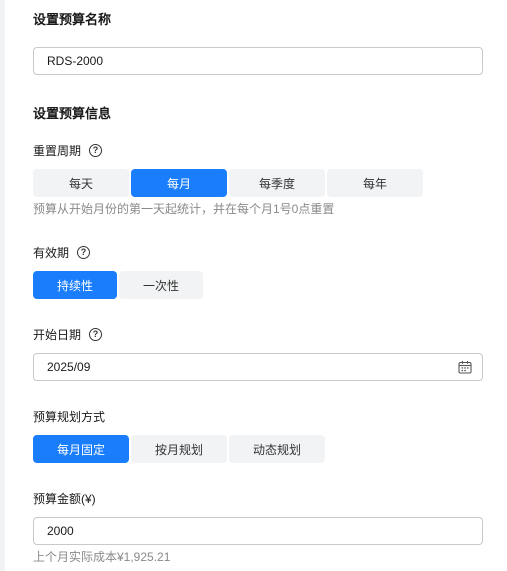 This screenshot has height=571, width=507. Describe the element at coordinates (51, 253) in the screenshot. I see `validity-label-text: 有效期` at that location.